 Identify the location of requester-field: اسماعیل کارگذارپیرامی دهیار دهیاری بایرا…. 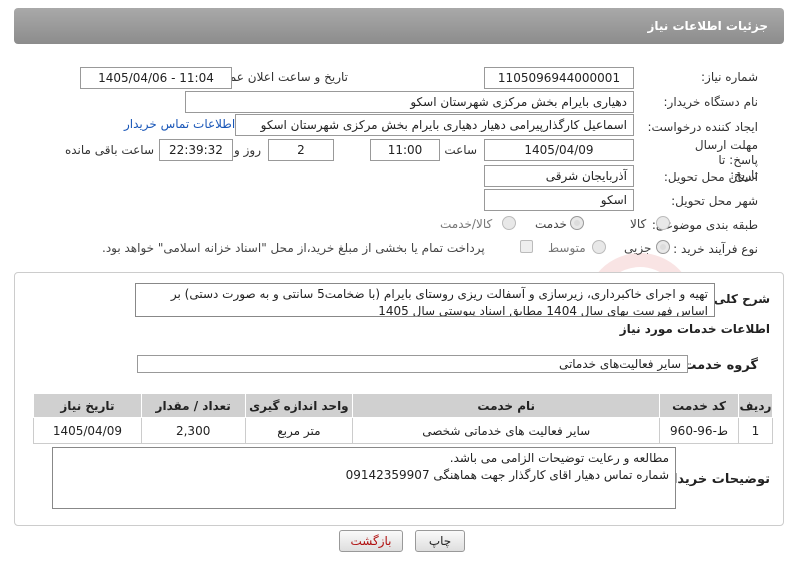
(434, 125).